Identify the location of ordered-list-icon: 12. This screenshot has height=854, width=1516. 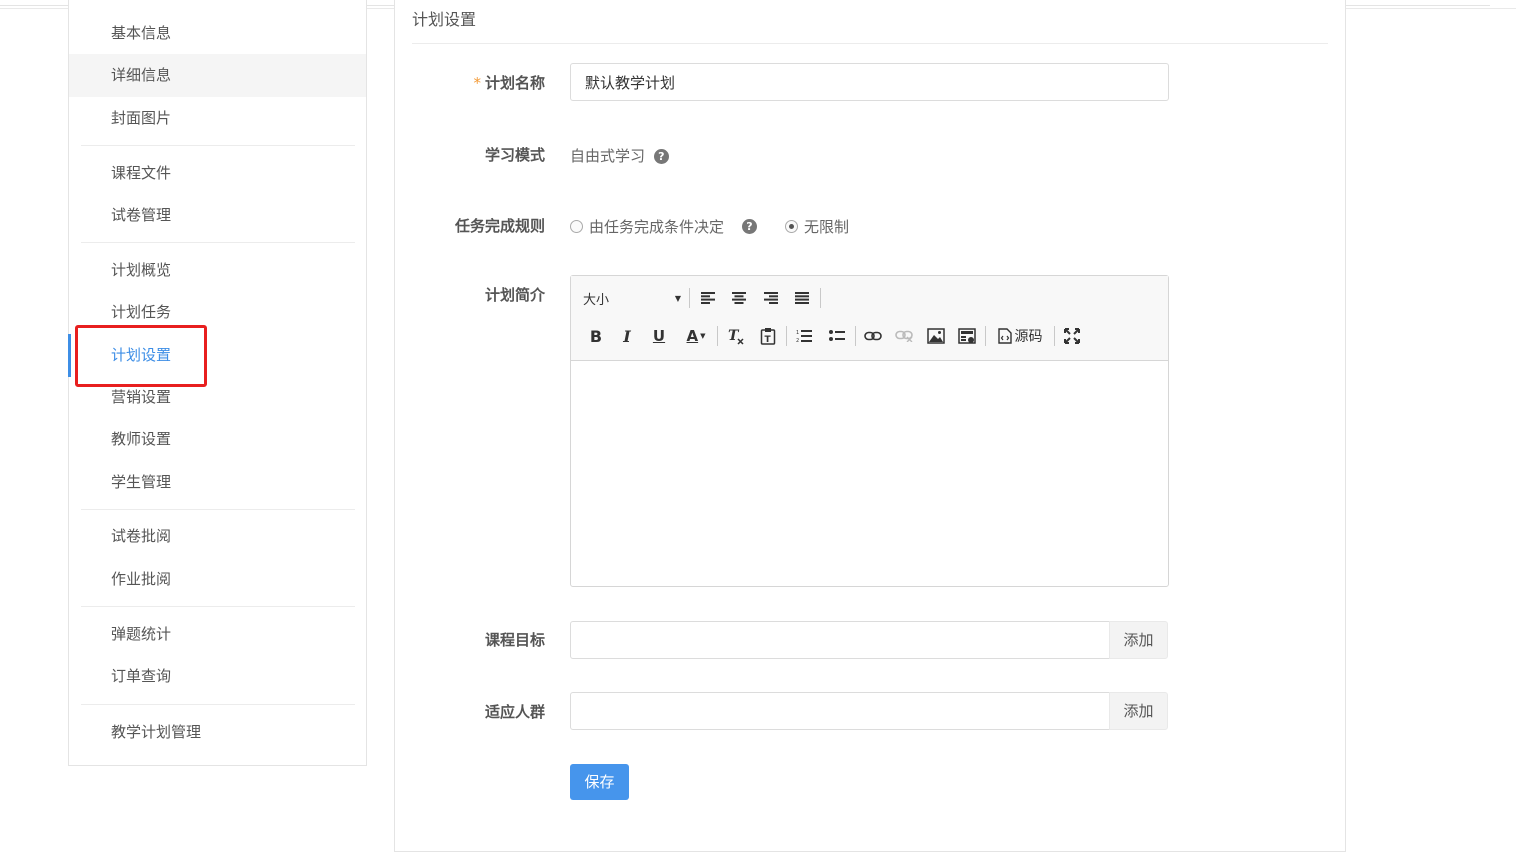
(804, 336).